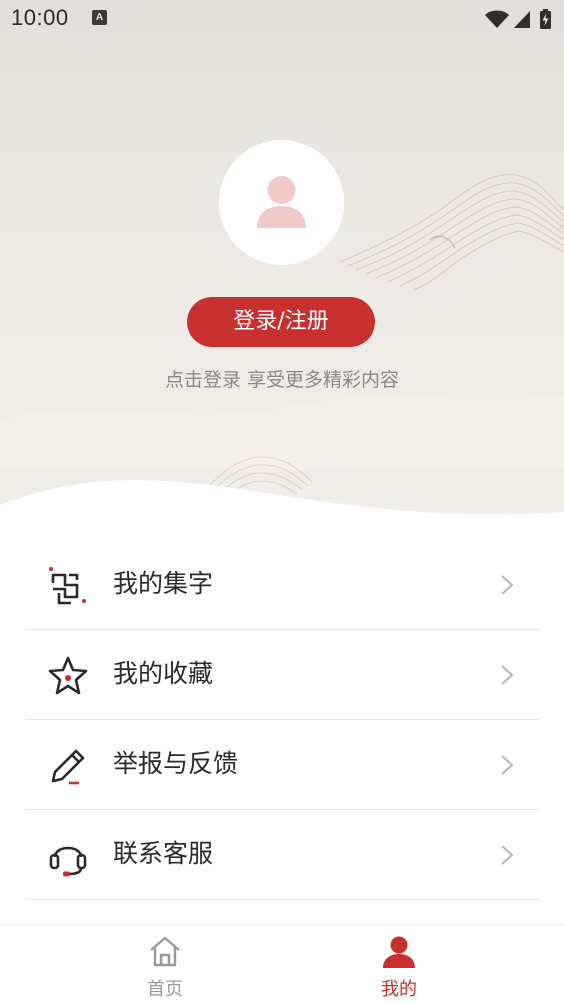 This screenshot has height=1004, width=564. What do you see at coordinates (282, 585) in the screenshot?
I see `menu-item-my-collected-characters: 我的集字` at bounding box center [282, 585].